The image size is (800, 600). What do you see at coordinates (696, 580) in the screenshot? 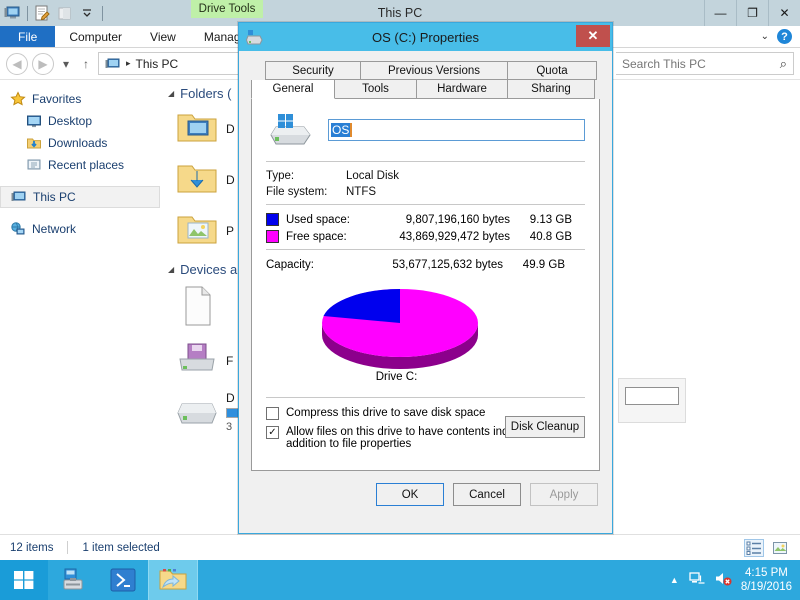
I see `network-tray-icon` at bounding box center [696, 580].